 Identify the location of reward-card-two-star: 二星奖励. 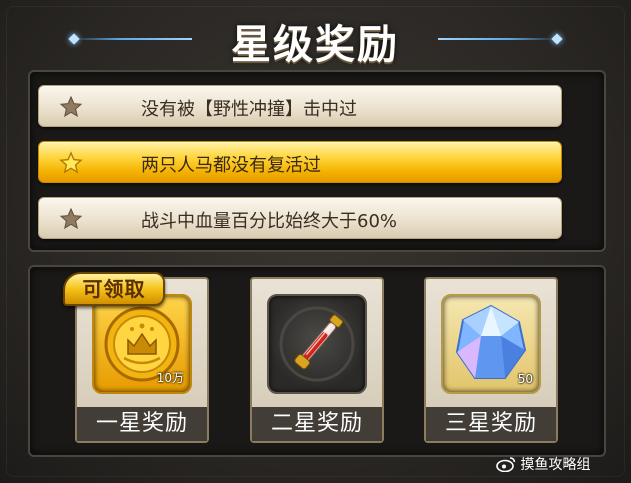
(317, 360).